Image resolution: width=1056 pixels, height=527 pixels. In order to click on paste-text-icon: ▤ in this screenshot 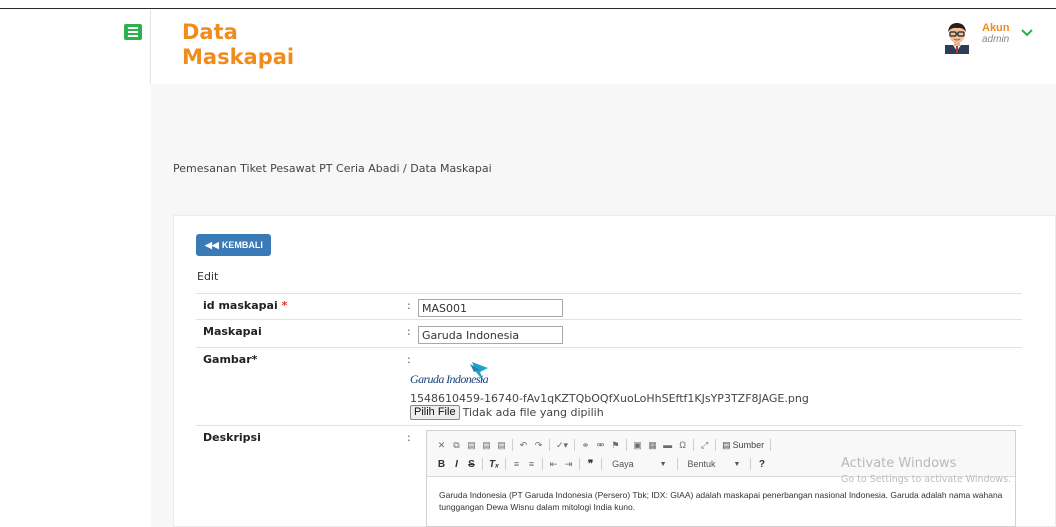, I will do `click(486, 445)`.